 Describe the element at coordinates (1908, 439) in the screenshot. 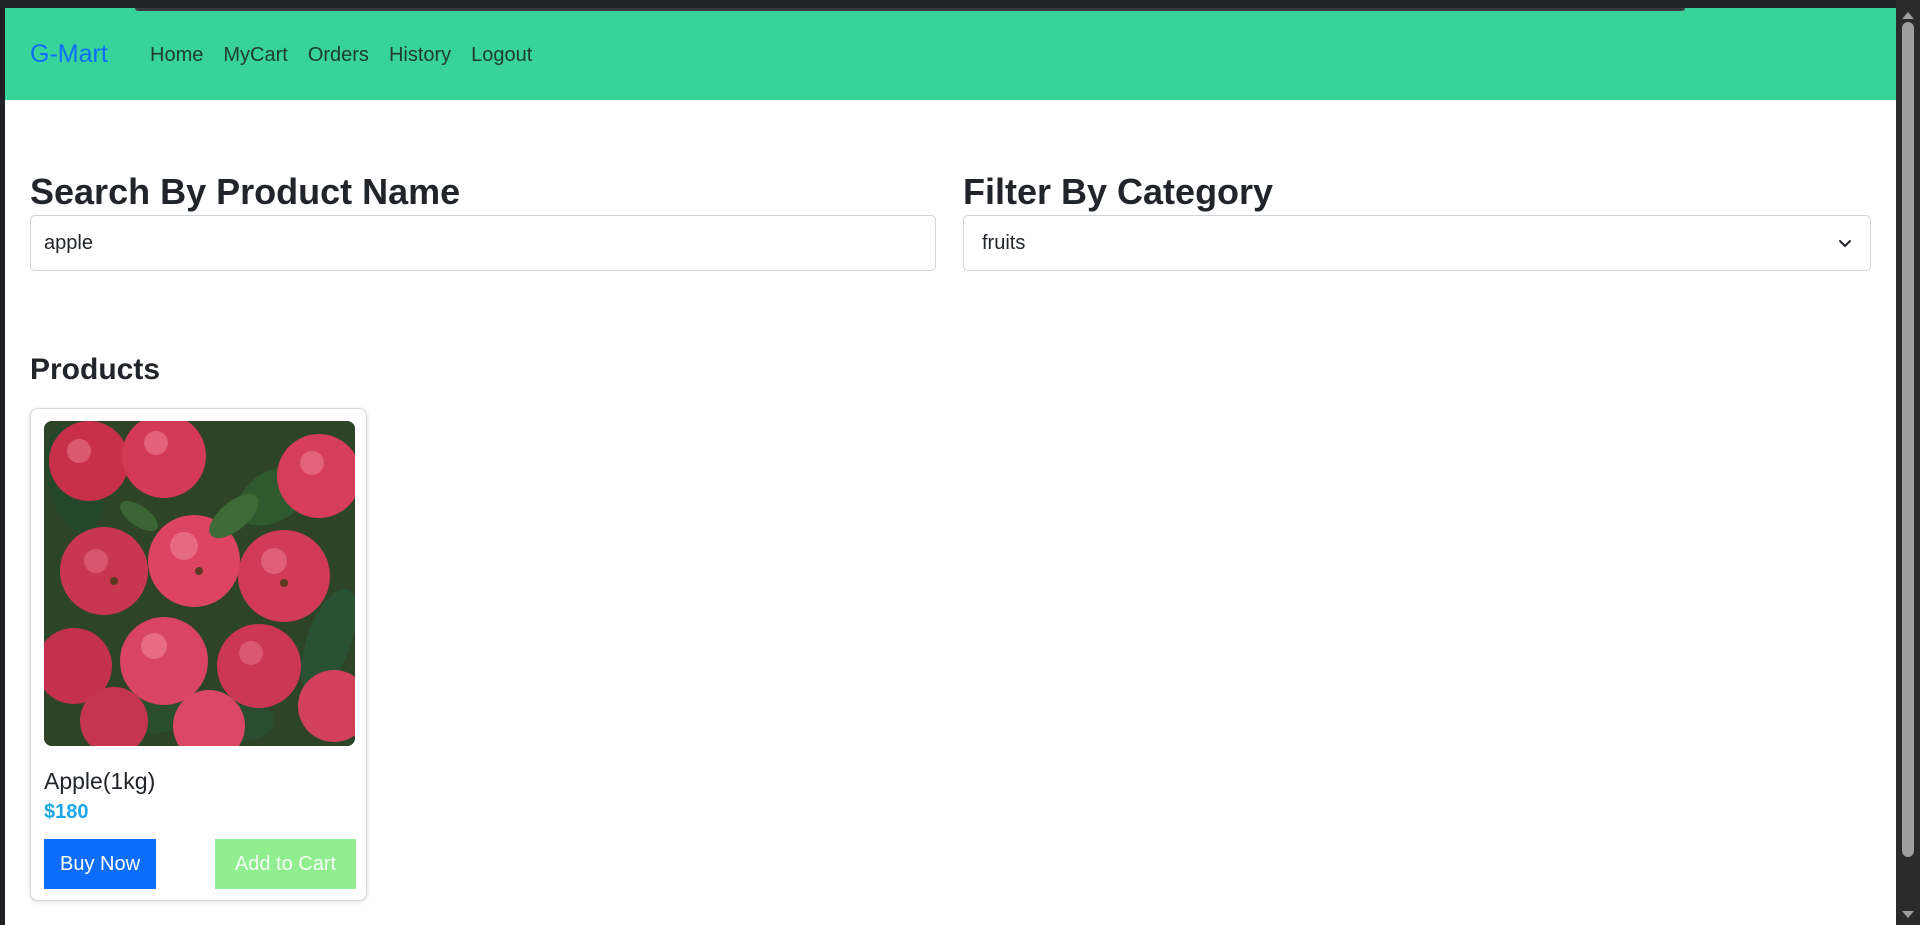

I see `scrollbar-thumb` at that location.